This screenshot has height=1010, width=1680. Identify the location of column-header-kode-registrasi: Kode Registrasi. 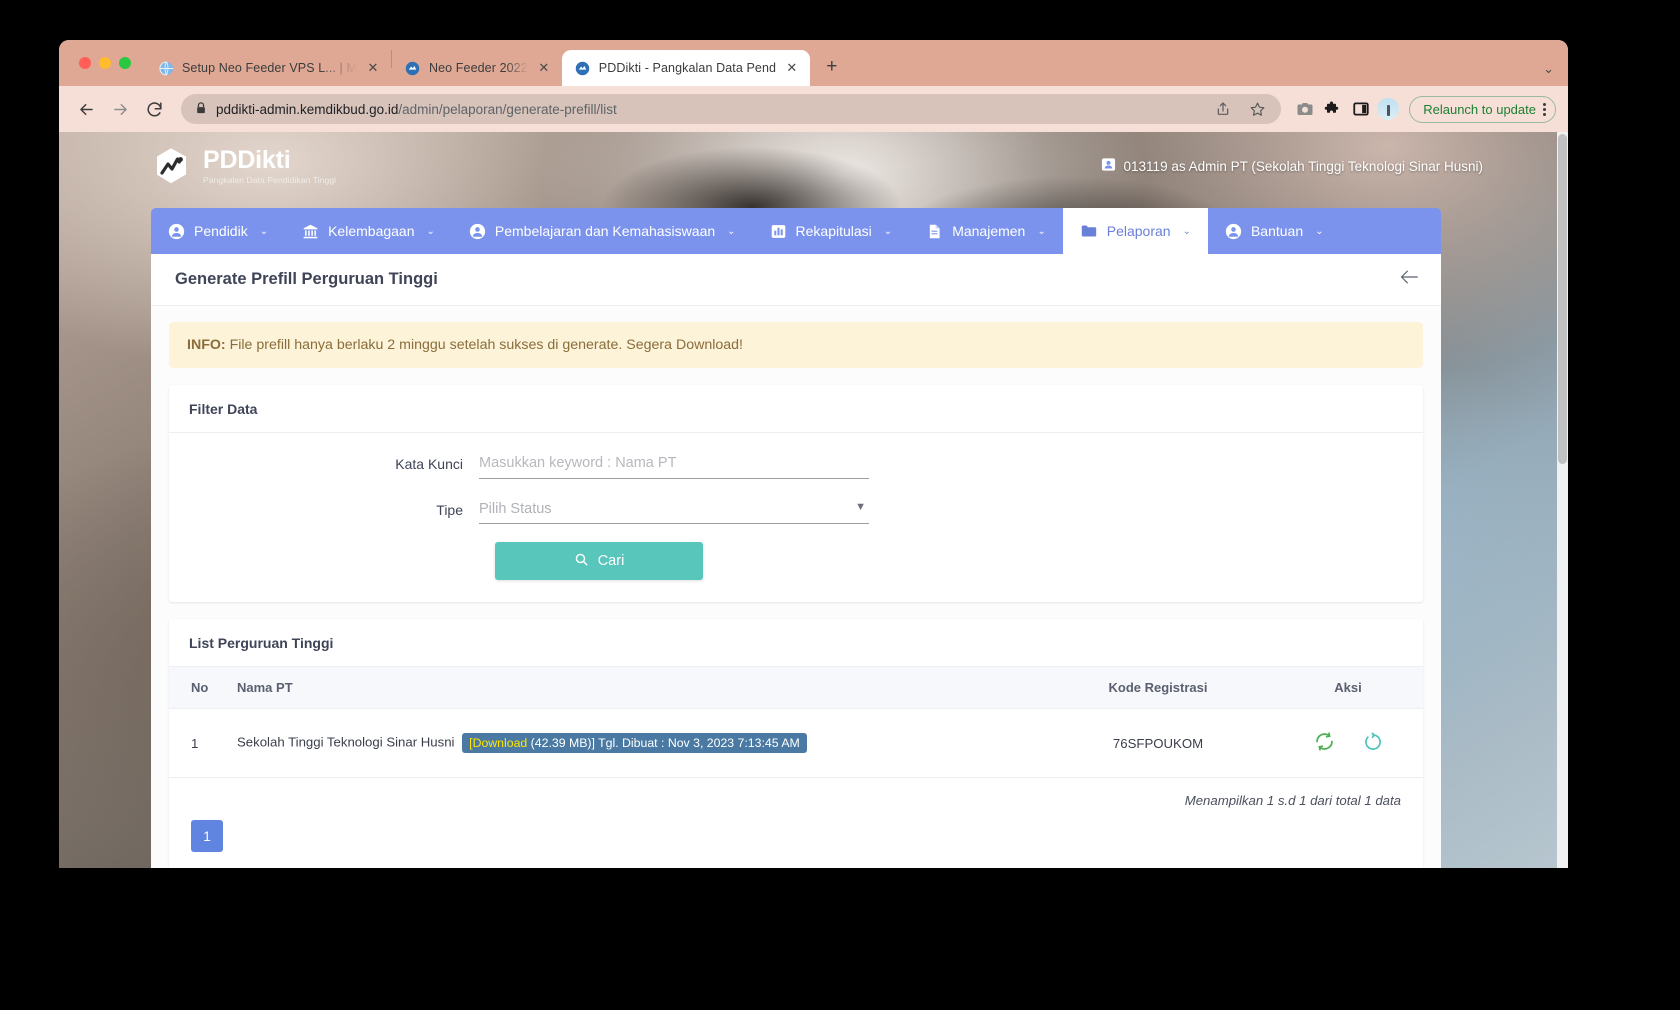
(1158, 688).